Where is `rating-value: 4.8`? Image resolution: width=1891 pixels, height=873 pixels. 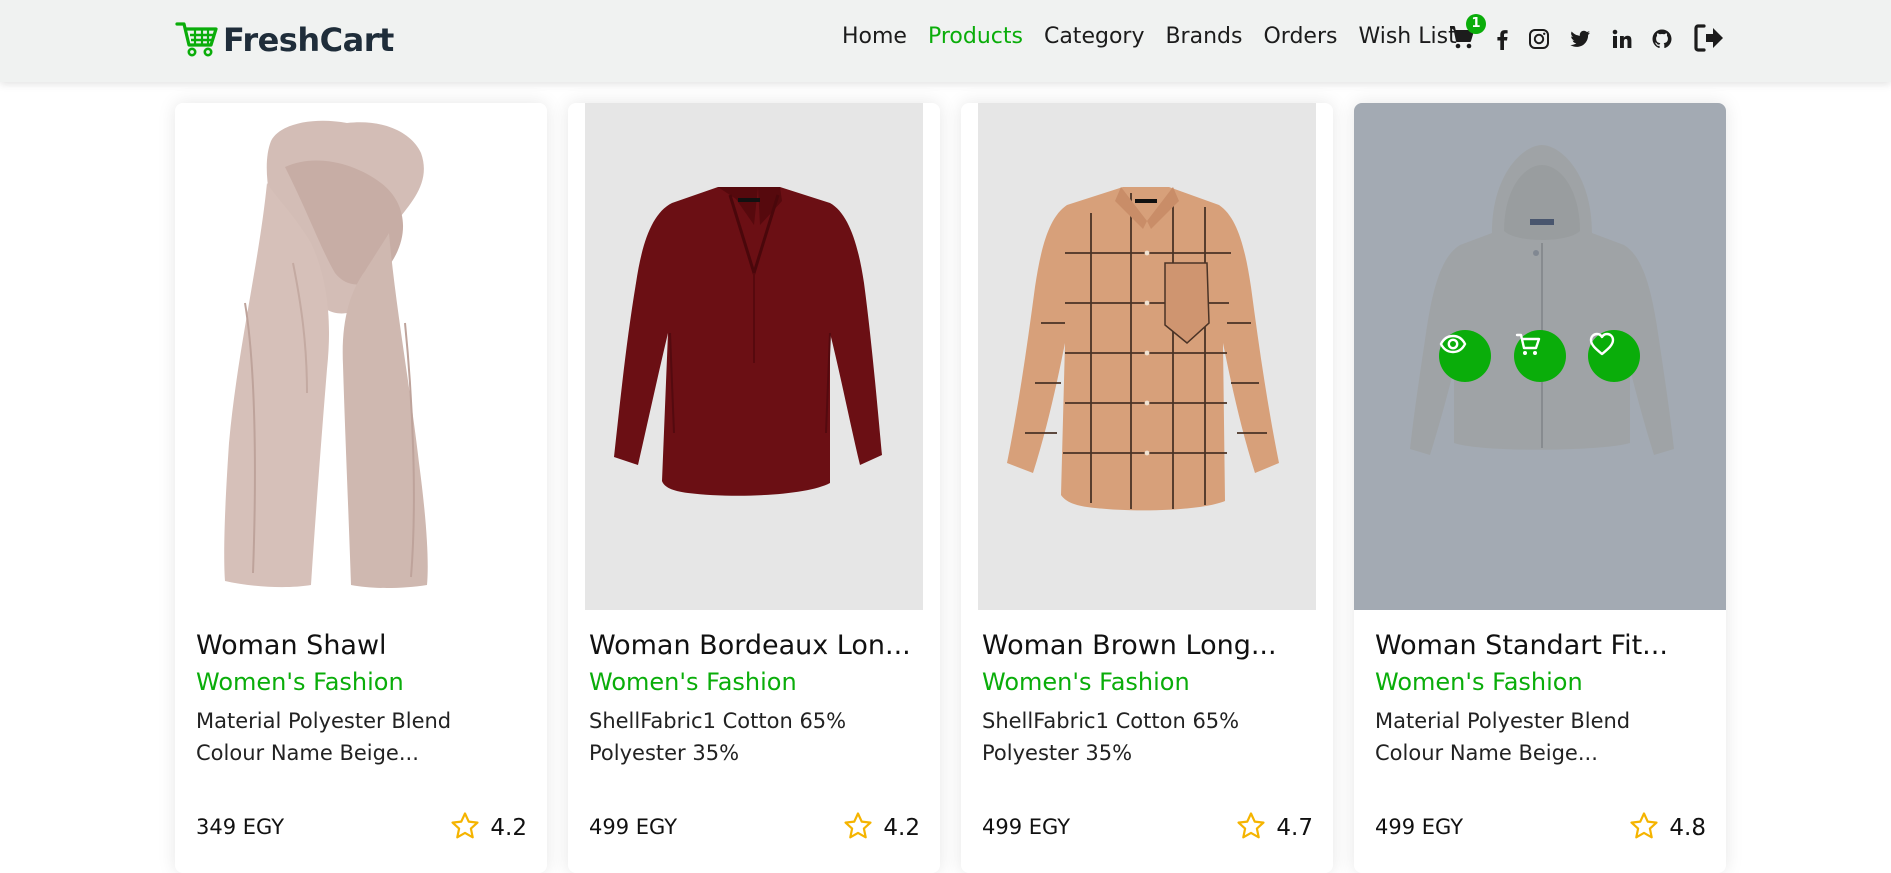 rating-value: 4.8 is located at coordinates (1687, 828).